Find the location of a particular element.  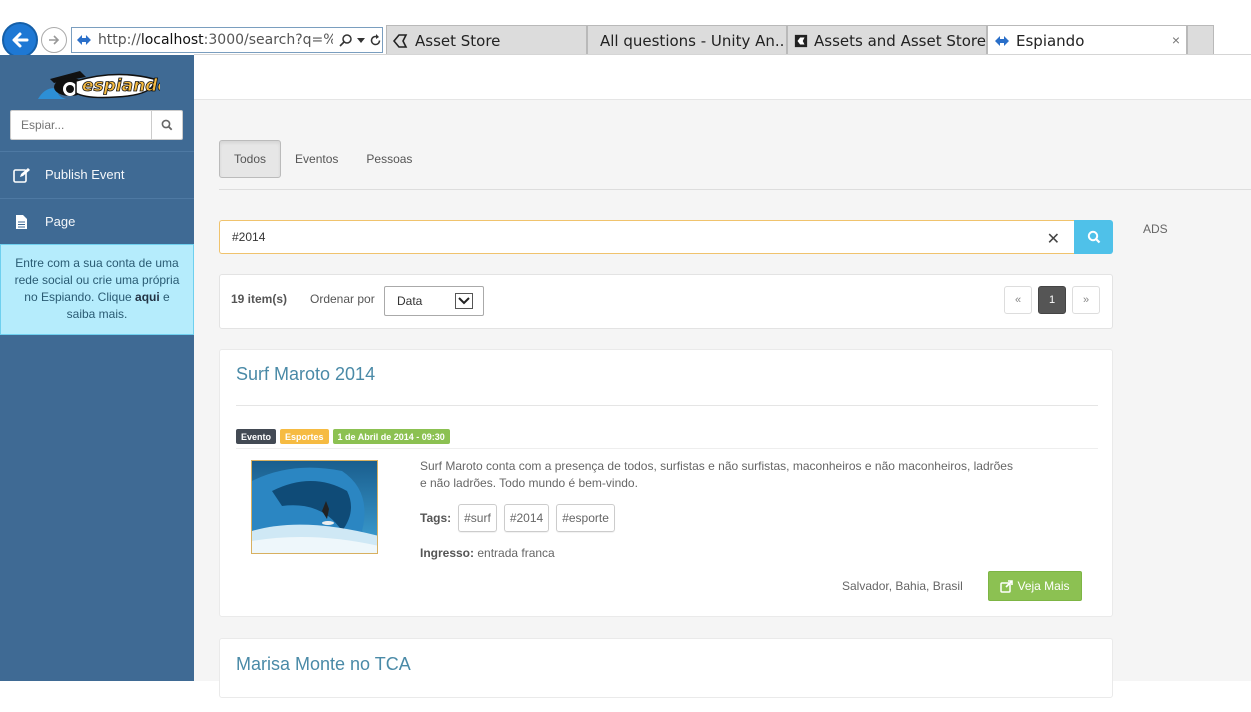

espiando-logo: espiando is located at coordinates (103, 81).